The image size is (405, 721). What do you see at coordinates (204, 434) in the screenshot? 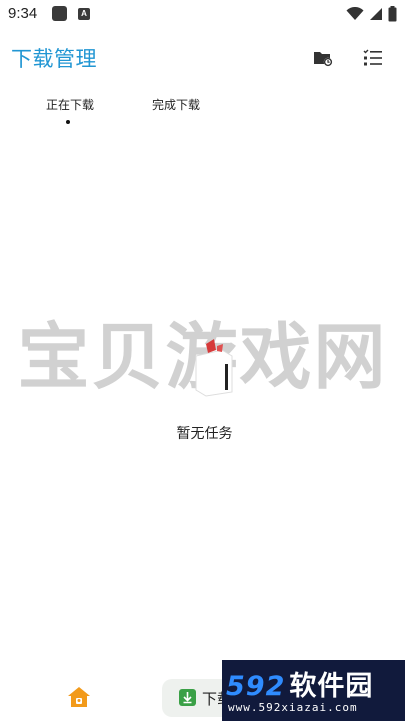
I see `empty-state-message: 暂无任务` at bounding box center [204, 434].